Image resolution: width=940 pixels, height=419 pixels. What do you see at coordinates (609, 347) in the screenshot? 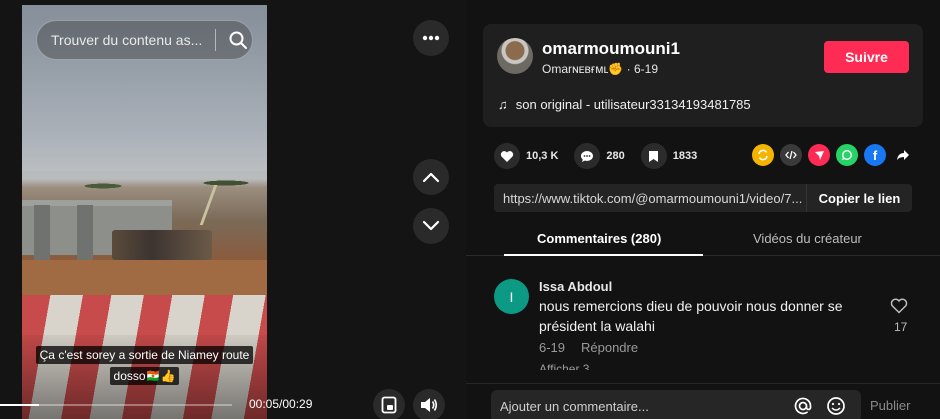
I see `reply-button: Répondre` at bounding box center [609, 347].